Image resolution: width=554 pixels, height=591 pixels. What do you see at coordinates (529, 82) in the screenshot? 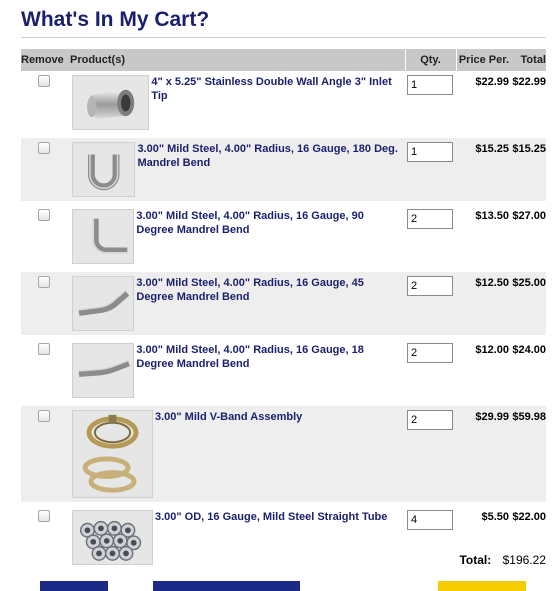
I see `line-total-value: $22.99` at bounding box center [529, 82].